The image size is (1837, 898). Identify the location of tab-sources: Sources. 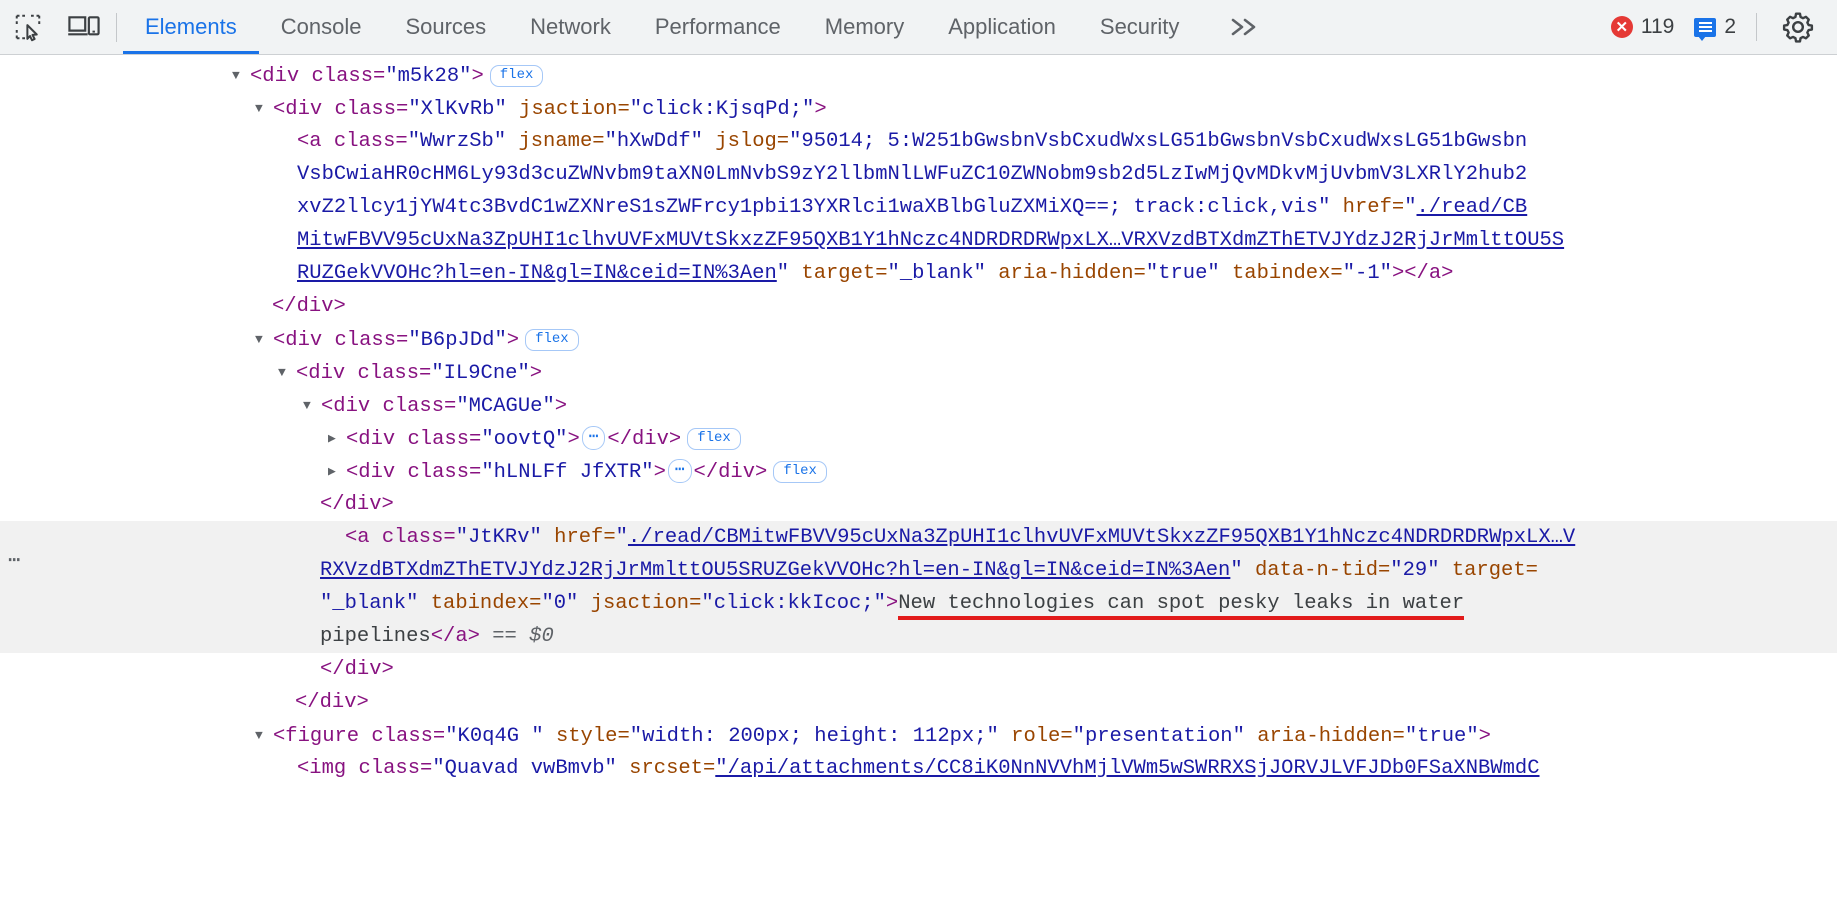
(445, 27).